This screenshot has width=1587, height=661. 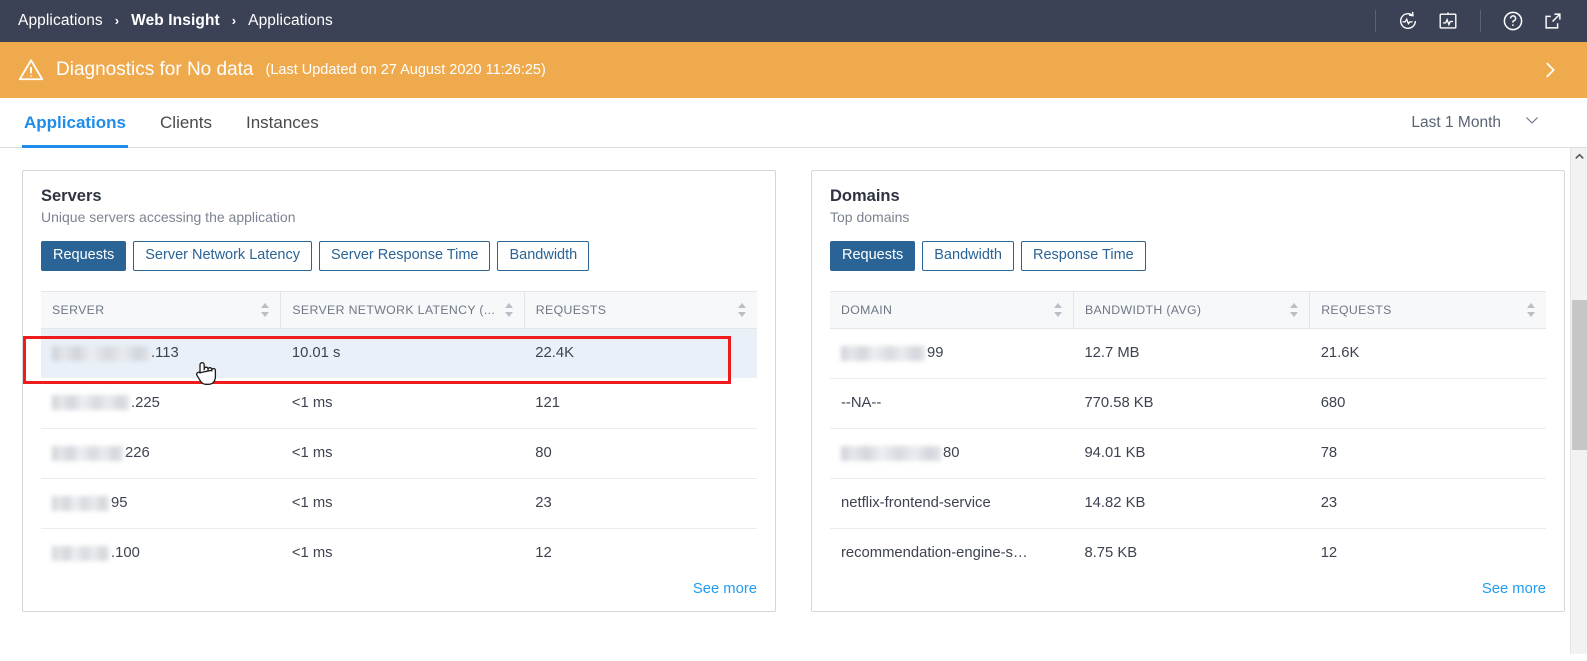 What do you see at coordinates (137, 453) in the screenshot?
I see `server-name: 226` at bounding box center [137, 453].